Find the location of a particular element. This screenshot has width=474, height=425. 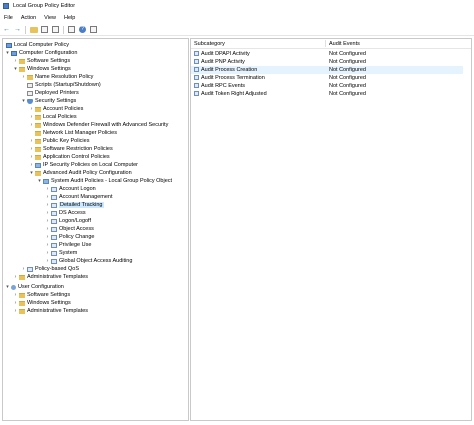

tree-item-windows-settings: ▾ Windows Settings is located at coordinates (41, 69).